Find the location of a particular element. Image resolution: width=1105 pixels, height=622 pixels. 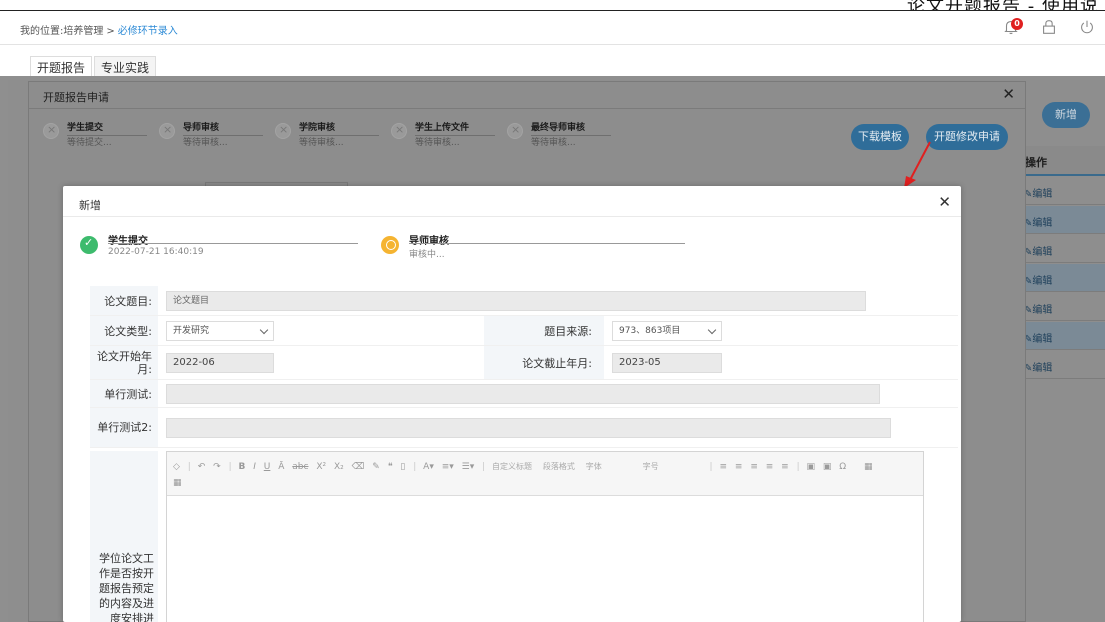

paragraph-format-select: 段落格式 is located at coordinates (559, 467).